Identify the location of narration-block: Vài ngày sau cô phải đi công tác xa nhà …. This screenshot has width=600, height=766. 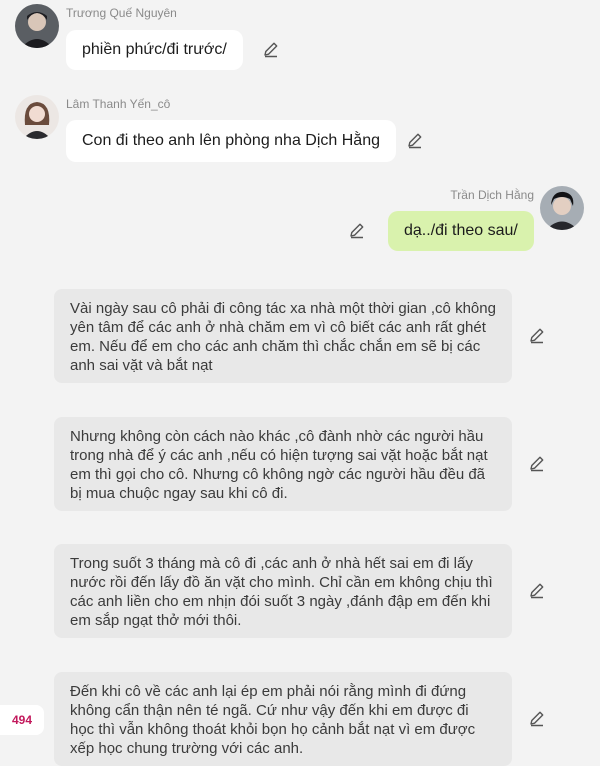
(283, 336).